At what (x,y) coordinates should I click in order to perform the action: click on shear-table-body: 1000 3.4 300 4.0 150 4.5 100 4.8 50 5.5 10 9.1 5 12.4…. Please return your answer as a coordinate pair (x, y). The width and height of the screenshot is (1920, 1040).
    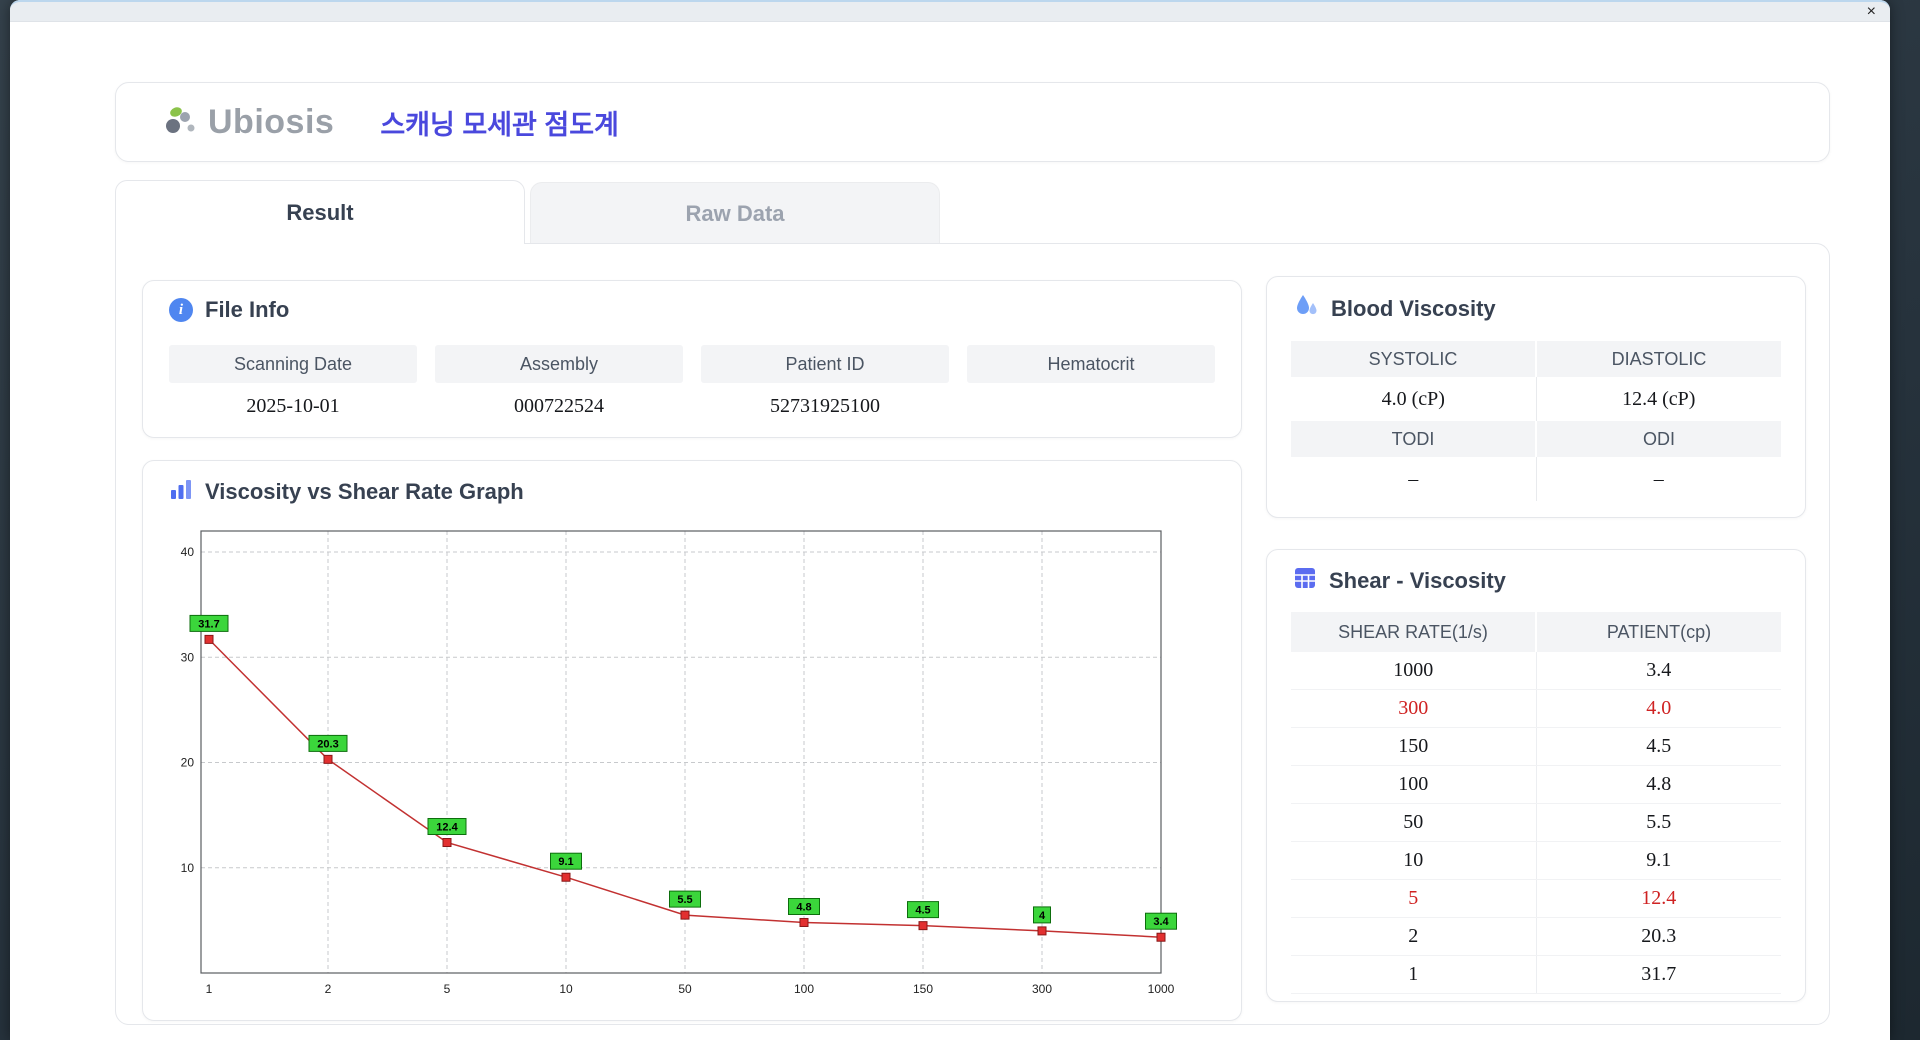
    Looking at the image, I should click on (1536, 823).